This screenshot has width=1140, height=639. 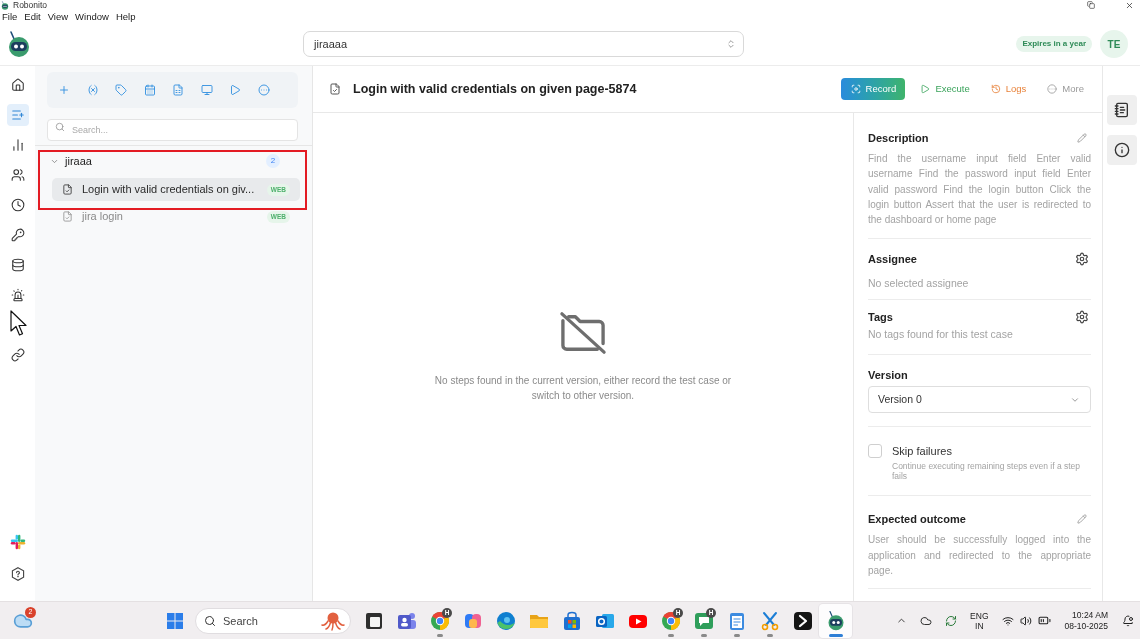 I want to click on notebook-button, so click(x=1121, y=110).